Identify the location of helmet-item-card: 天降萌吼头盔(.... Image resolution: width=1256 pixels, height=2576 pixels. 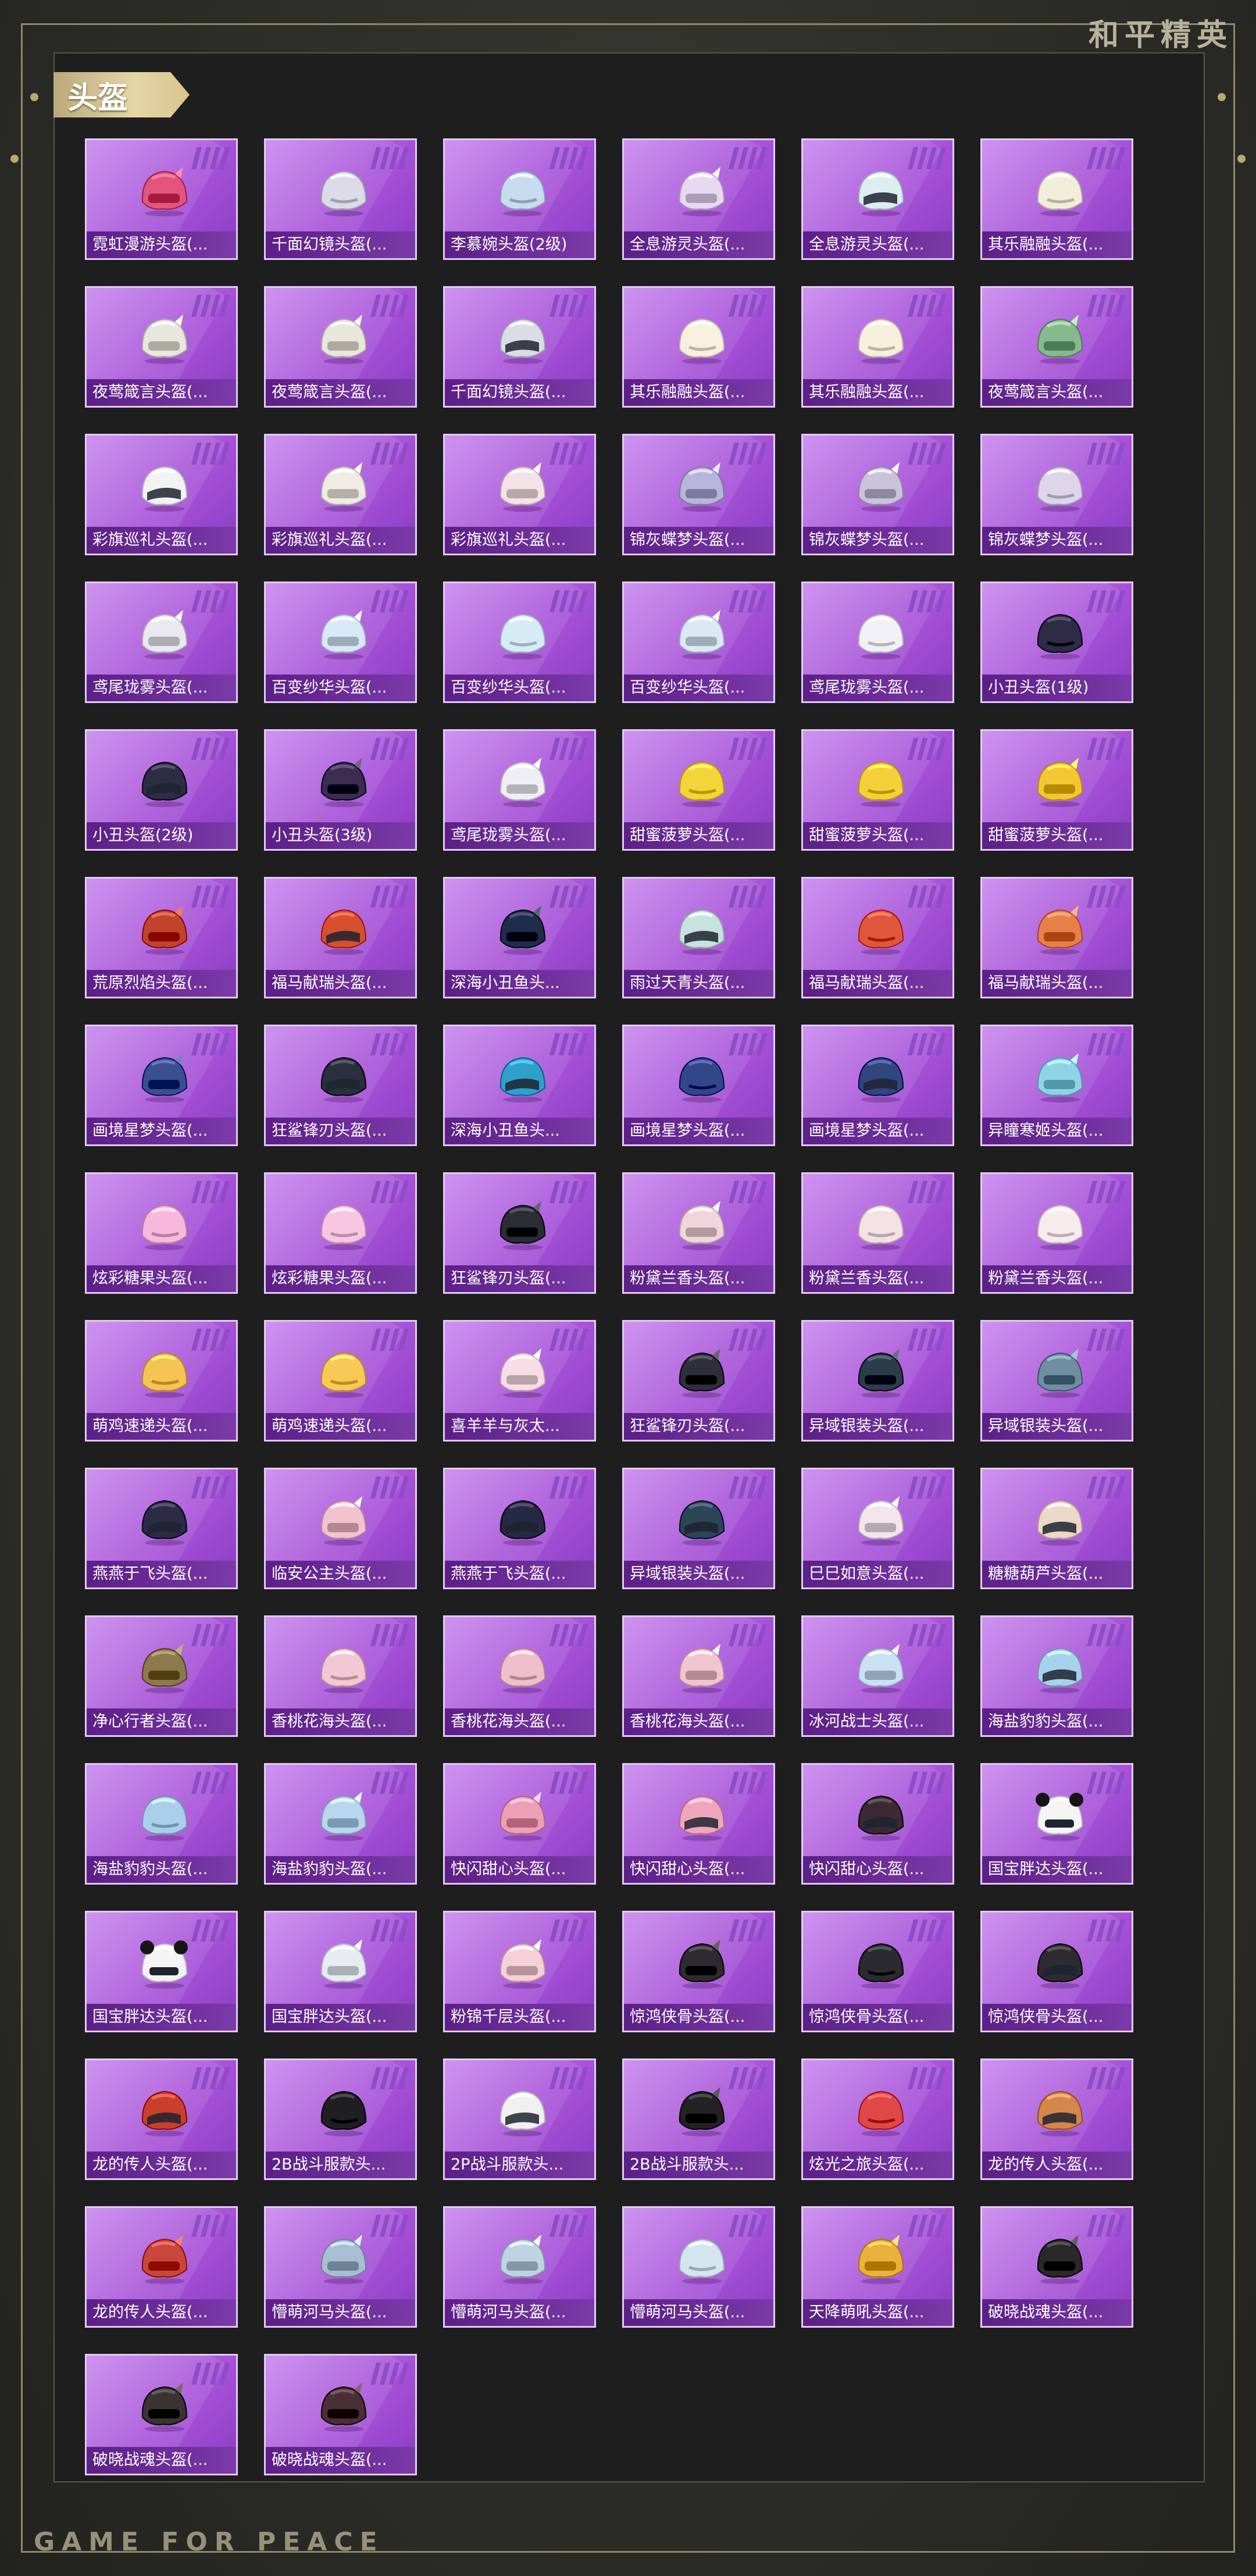
(877, 2267).